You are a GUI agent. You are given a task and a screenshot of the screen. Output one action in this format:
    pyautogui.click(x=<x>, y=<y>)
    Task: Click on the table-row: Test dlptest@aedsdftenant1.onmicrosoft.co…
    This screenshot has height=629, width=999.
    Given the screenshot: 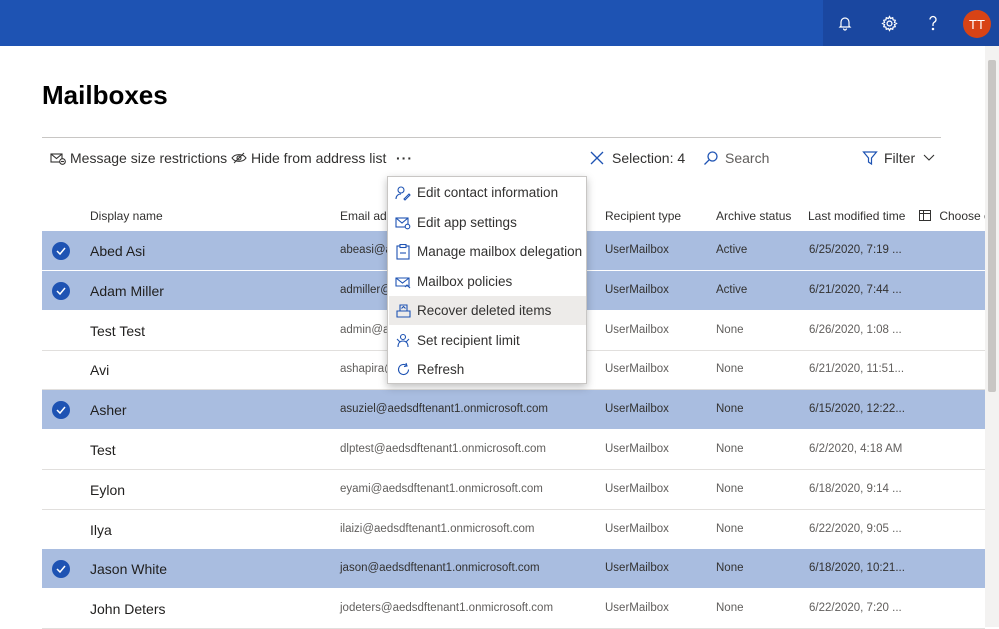 What is the action you would take?
    pyautogui.click(x=513, y=450)
    